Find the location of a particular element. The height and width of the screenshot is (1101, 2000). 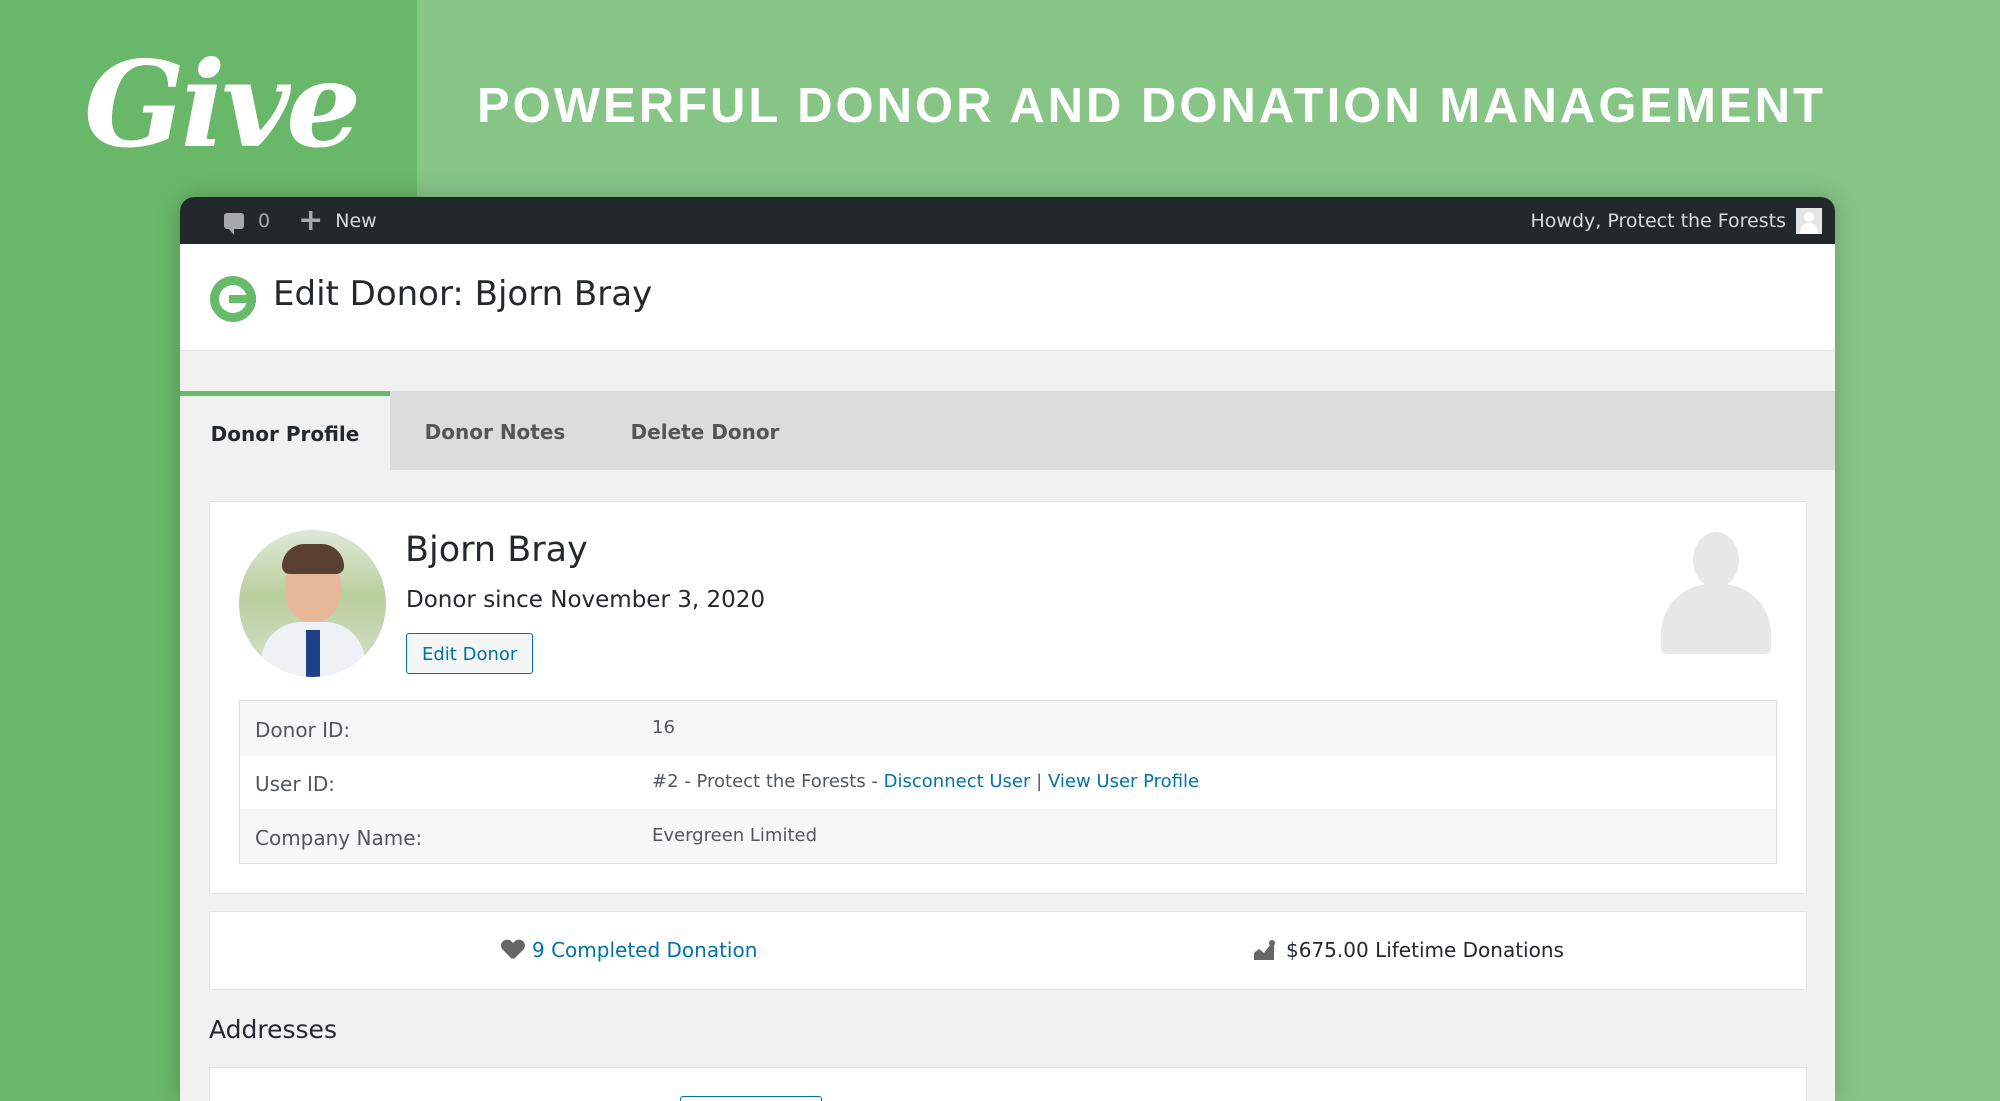

tab-donor-notes: Donor Notes is located at coordinates (495, 430).